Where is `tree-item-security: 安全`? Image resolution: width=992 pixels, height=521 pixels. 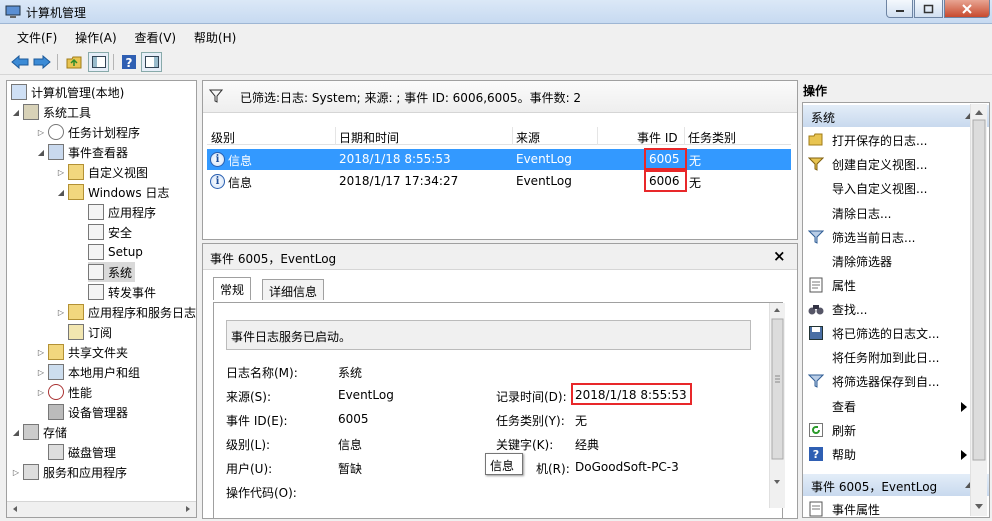
tree-item-security: 安全 is located at coordinates (110, 232).